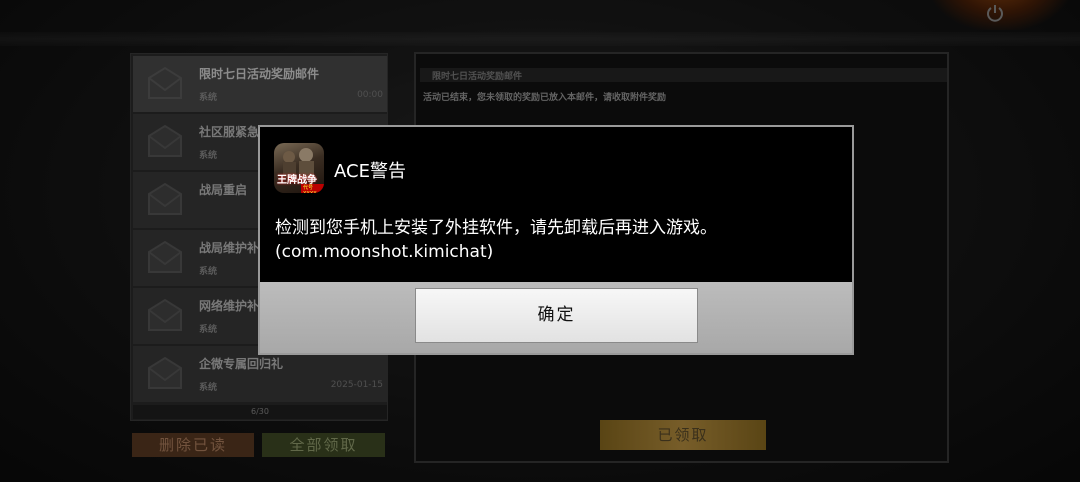 Image resolution: width=1080 pixels, height=482 pixels. Describe the element at coordinates (384, 252) in the screenshot. I see `dialog-message-package: (com.moonshot.kimichat)` at that location.